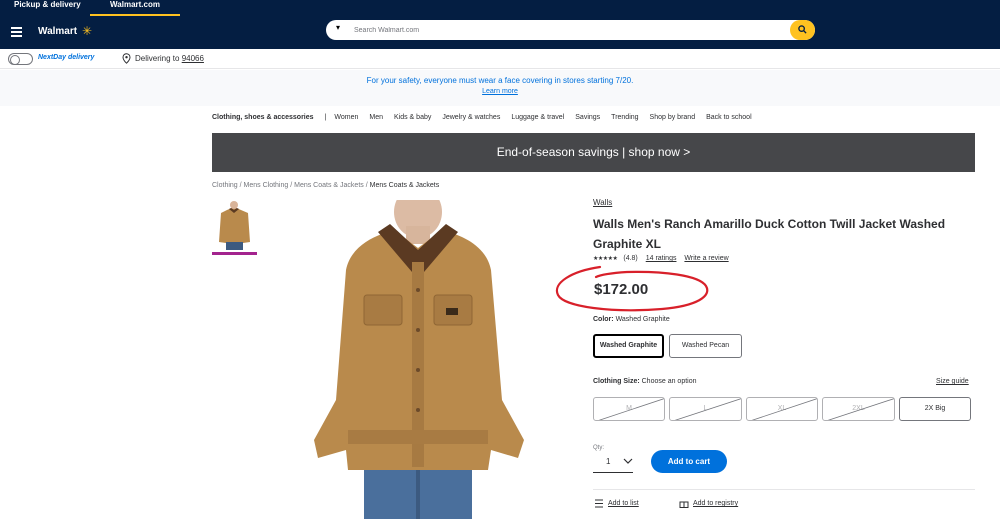 This screenshot has width=1000, height=524. Describe the element at coordinates (135, 8) in the screenshot. I see `tab-walmart-com: Walmart.com` at that location.